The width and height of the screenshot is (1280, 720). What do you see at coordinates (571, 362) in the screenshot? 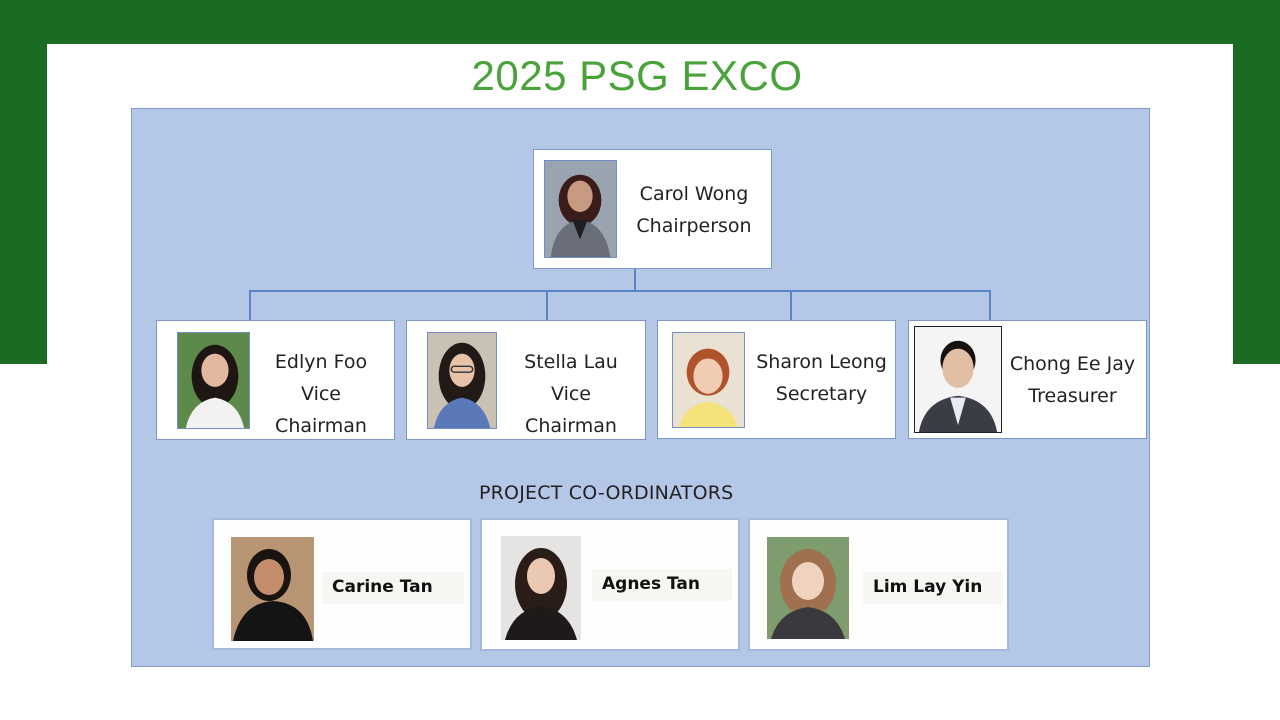
I see `officer-name: Stella Lau` at bounding box center [571, 362].